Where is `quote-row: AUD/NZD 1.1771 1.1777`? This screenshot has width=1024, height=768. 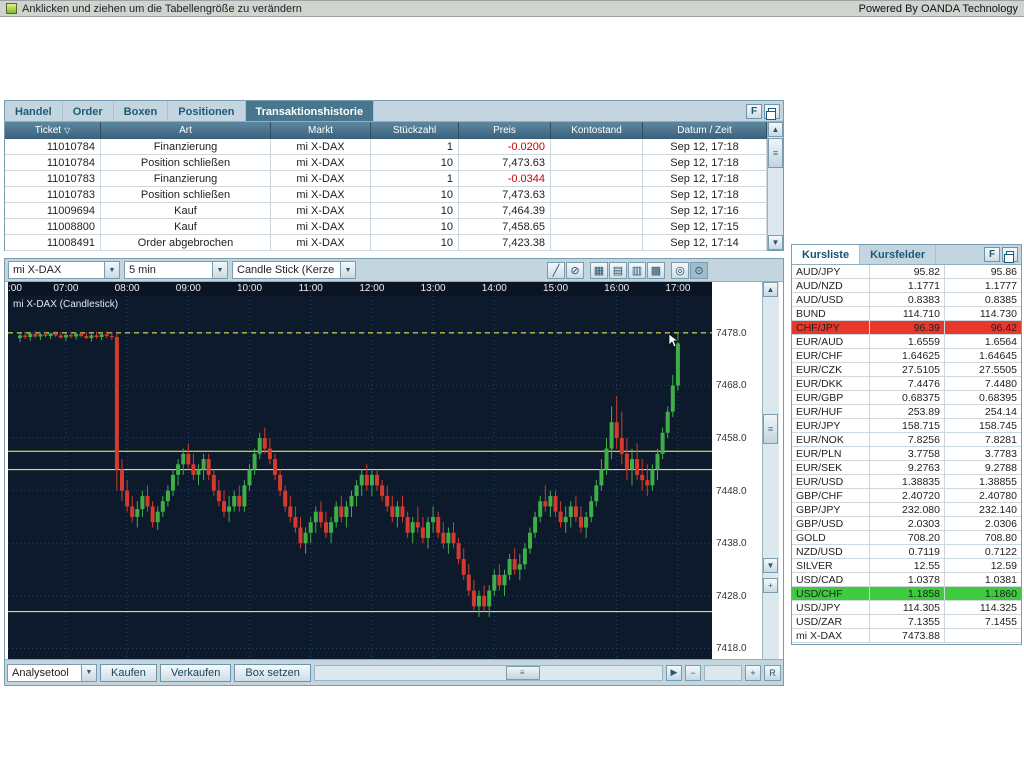
quote-row: AUD/NZD 1.1771 1.1777 is located at coordinates (906, 286).